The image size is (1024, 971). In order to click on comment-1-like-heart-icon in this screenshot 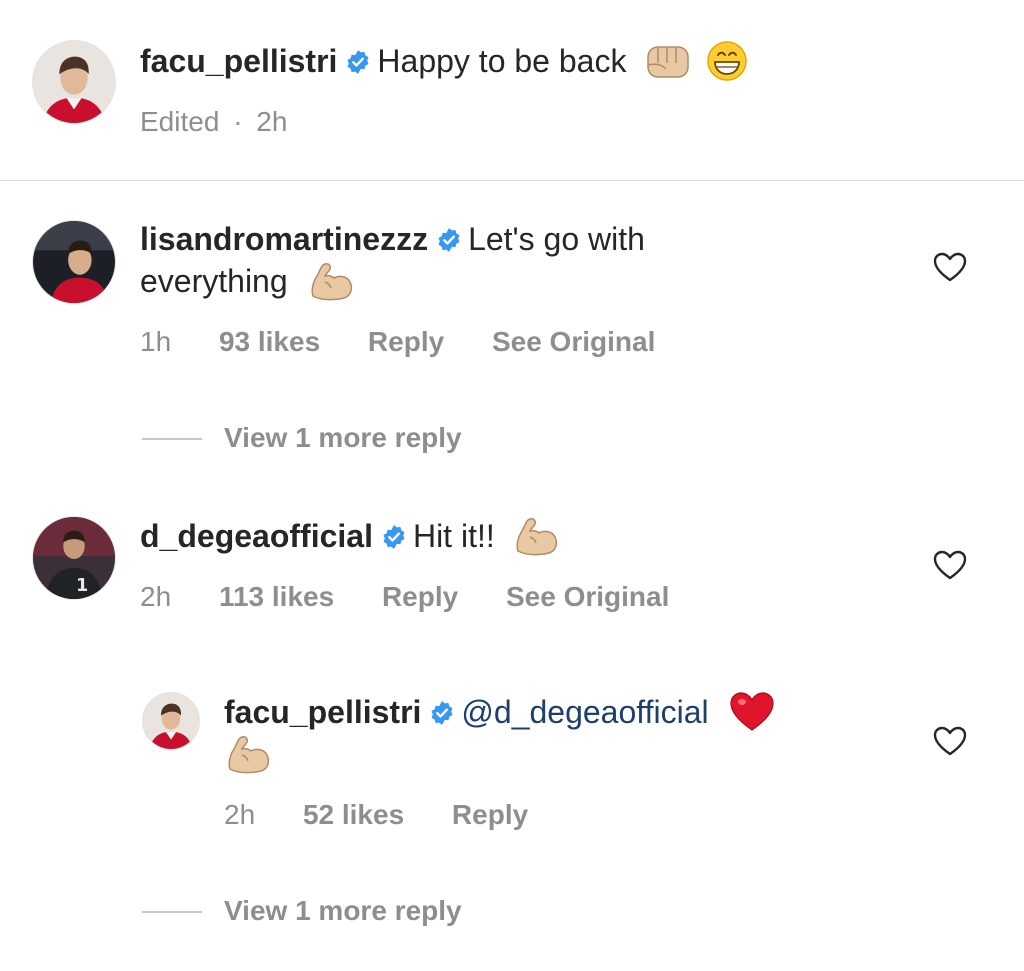, I will do `click(950, 267)`.